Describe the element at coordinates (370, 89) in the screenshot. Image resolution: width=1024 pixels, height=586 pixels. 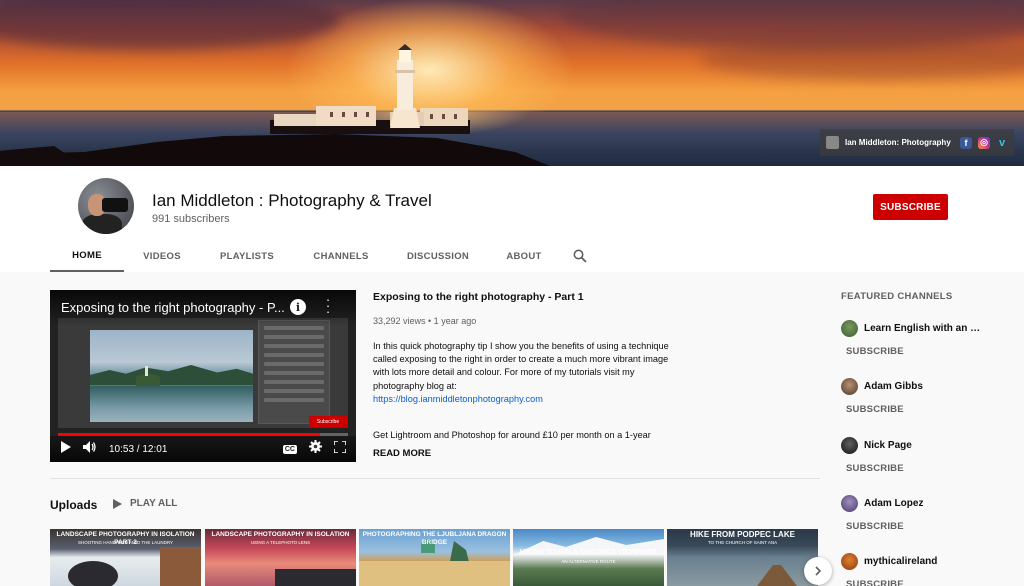
I see `lighthouse-image` at that location.